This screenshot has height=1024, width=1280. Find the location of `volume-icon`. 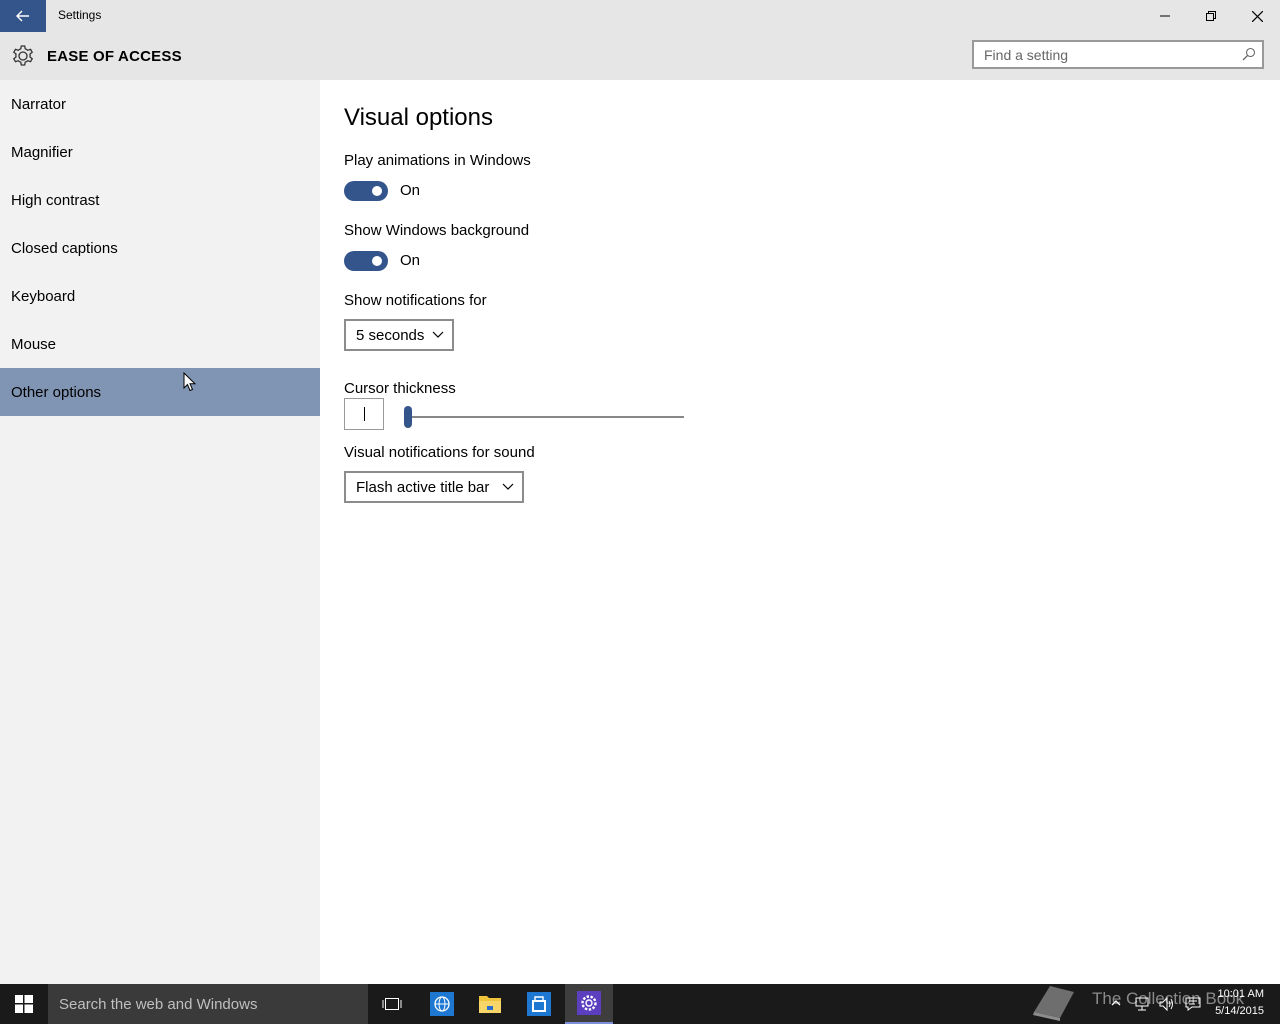

volume-icon is located at coordinates (1166, 1004).